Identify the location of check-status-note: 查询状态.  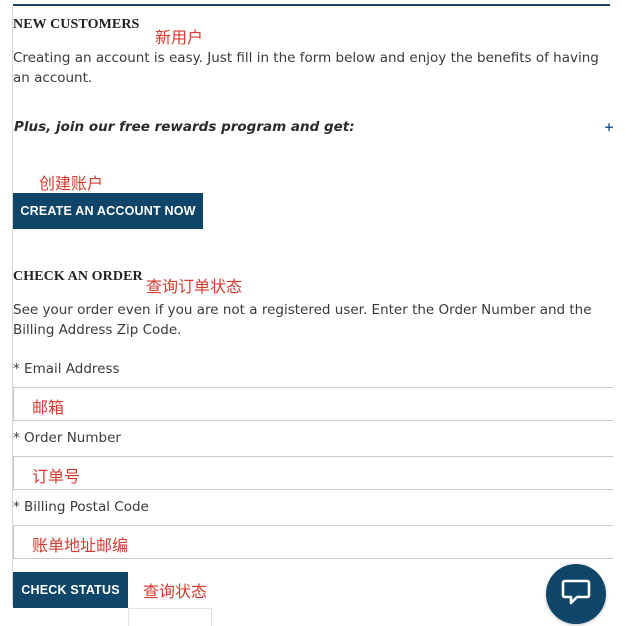
(175, 591).